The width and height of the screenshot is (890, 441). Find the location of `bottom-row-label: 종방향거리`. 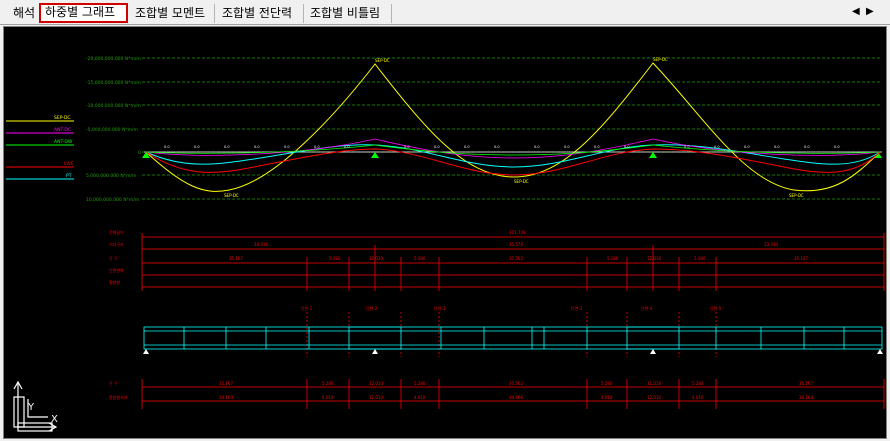

bottom-row-label: 종방향거리 is located at coordinates (118, 397).